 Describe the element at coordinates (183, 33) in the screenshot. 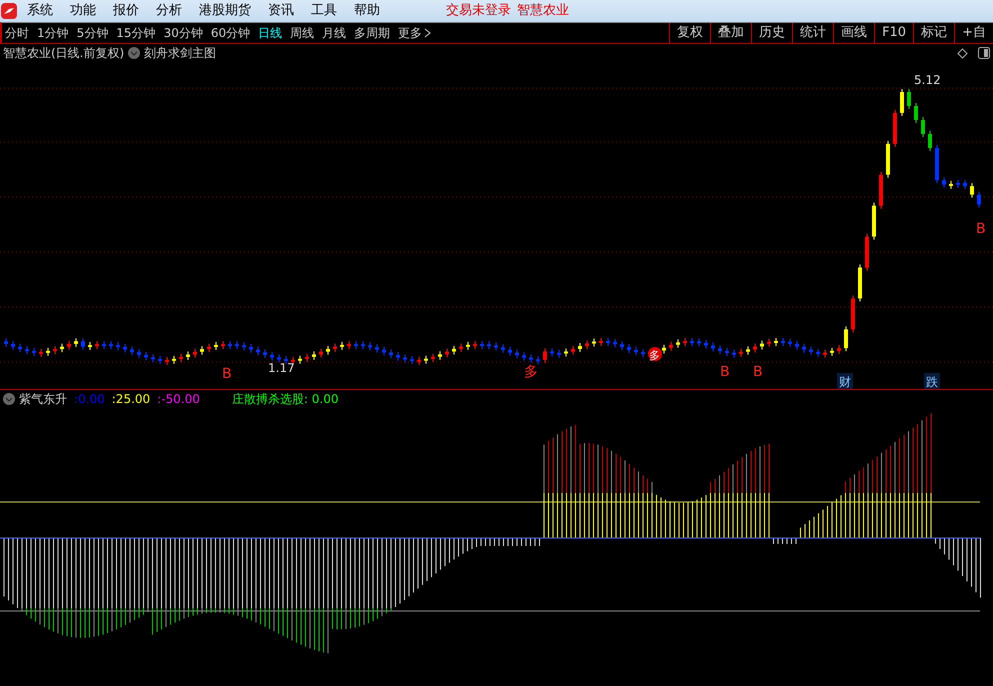

I see `period-tab: 30分钟` at that location.